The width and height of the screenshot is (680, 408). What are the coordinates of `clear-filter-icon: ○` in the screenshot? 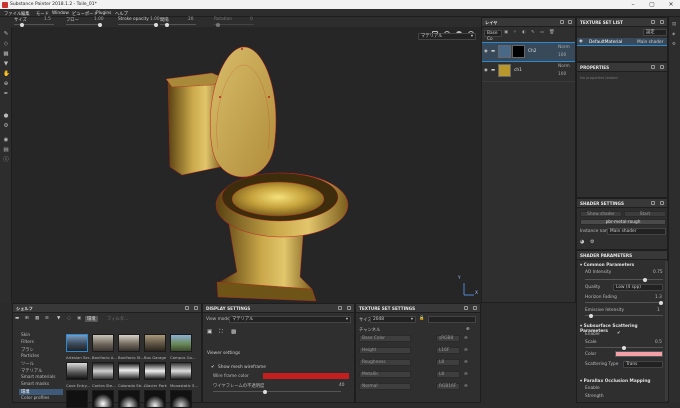 It's located at (69, 318).